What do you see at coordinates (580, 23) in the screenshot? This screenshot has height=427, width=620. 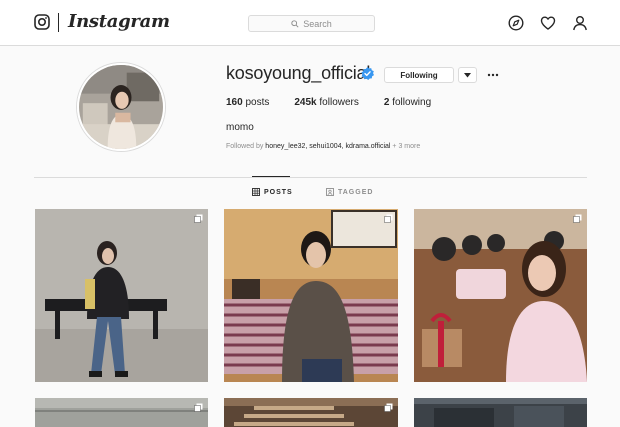 I see `person-icon` at bounding box center [580, 23].